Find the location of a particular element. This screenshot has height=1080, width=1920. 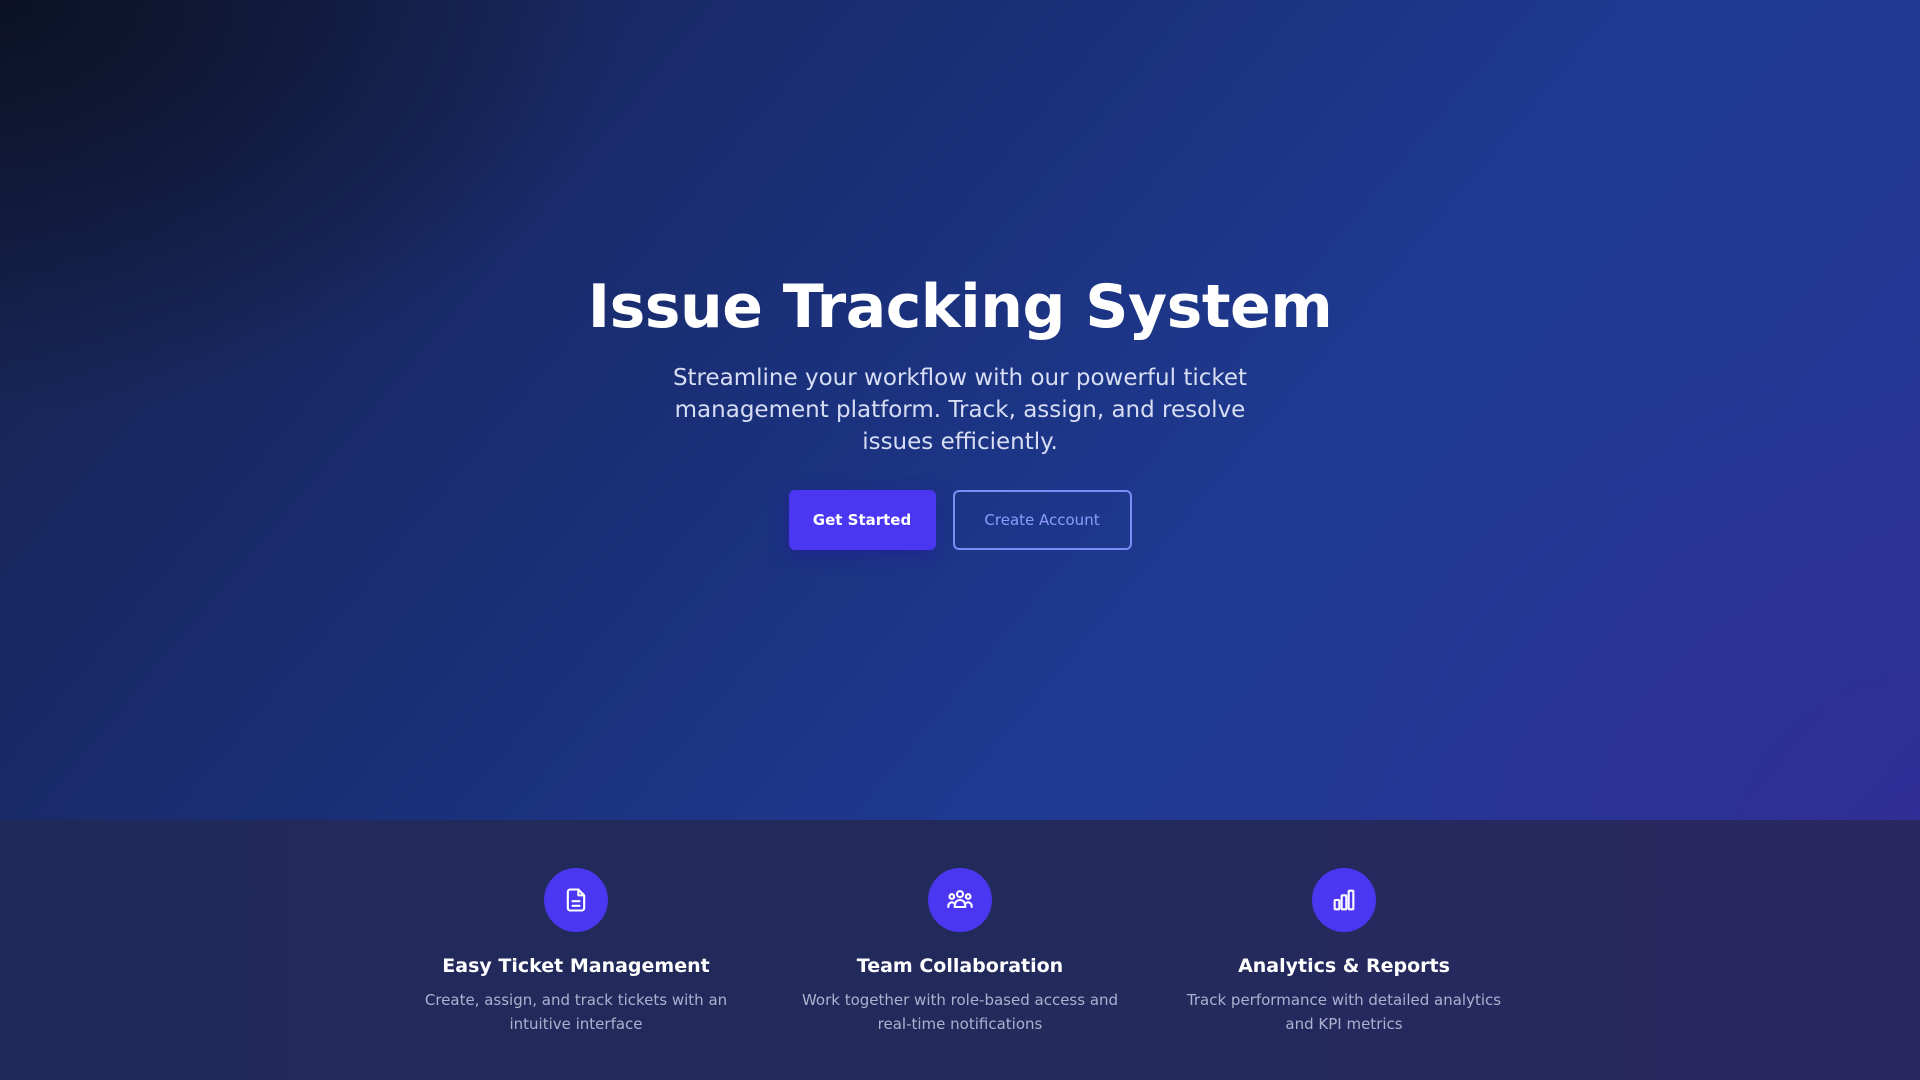

create-account-button: Create Account is located at coordinates (1042, 520).